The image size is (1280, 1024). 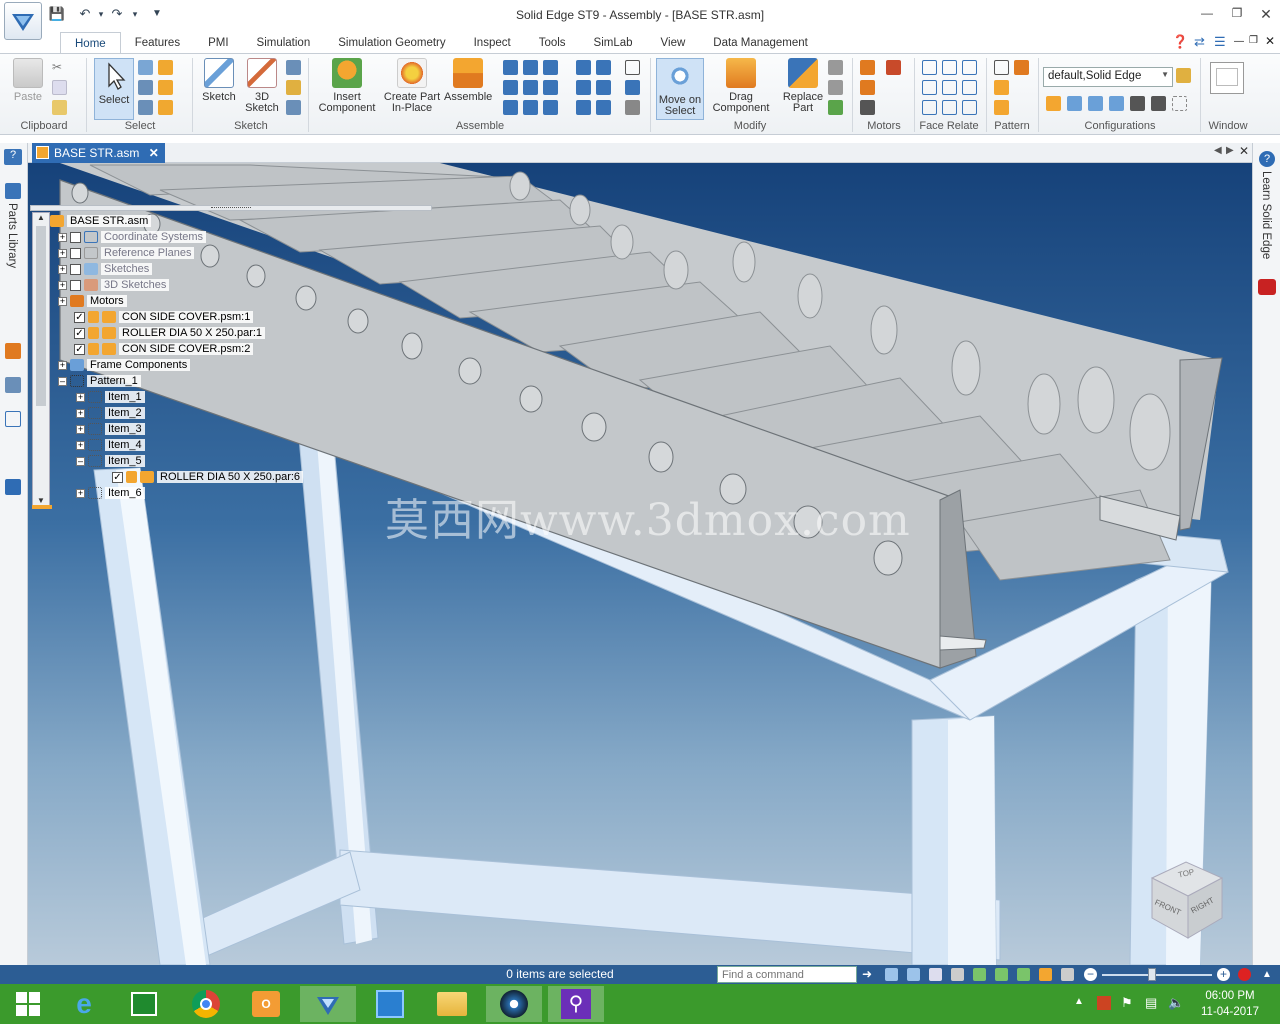 I want to click on replace-part-button: Replace Part, so click(x=803, y=86).